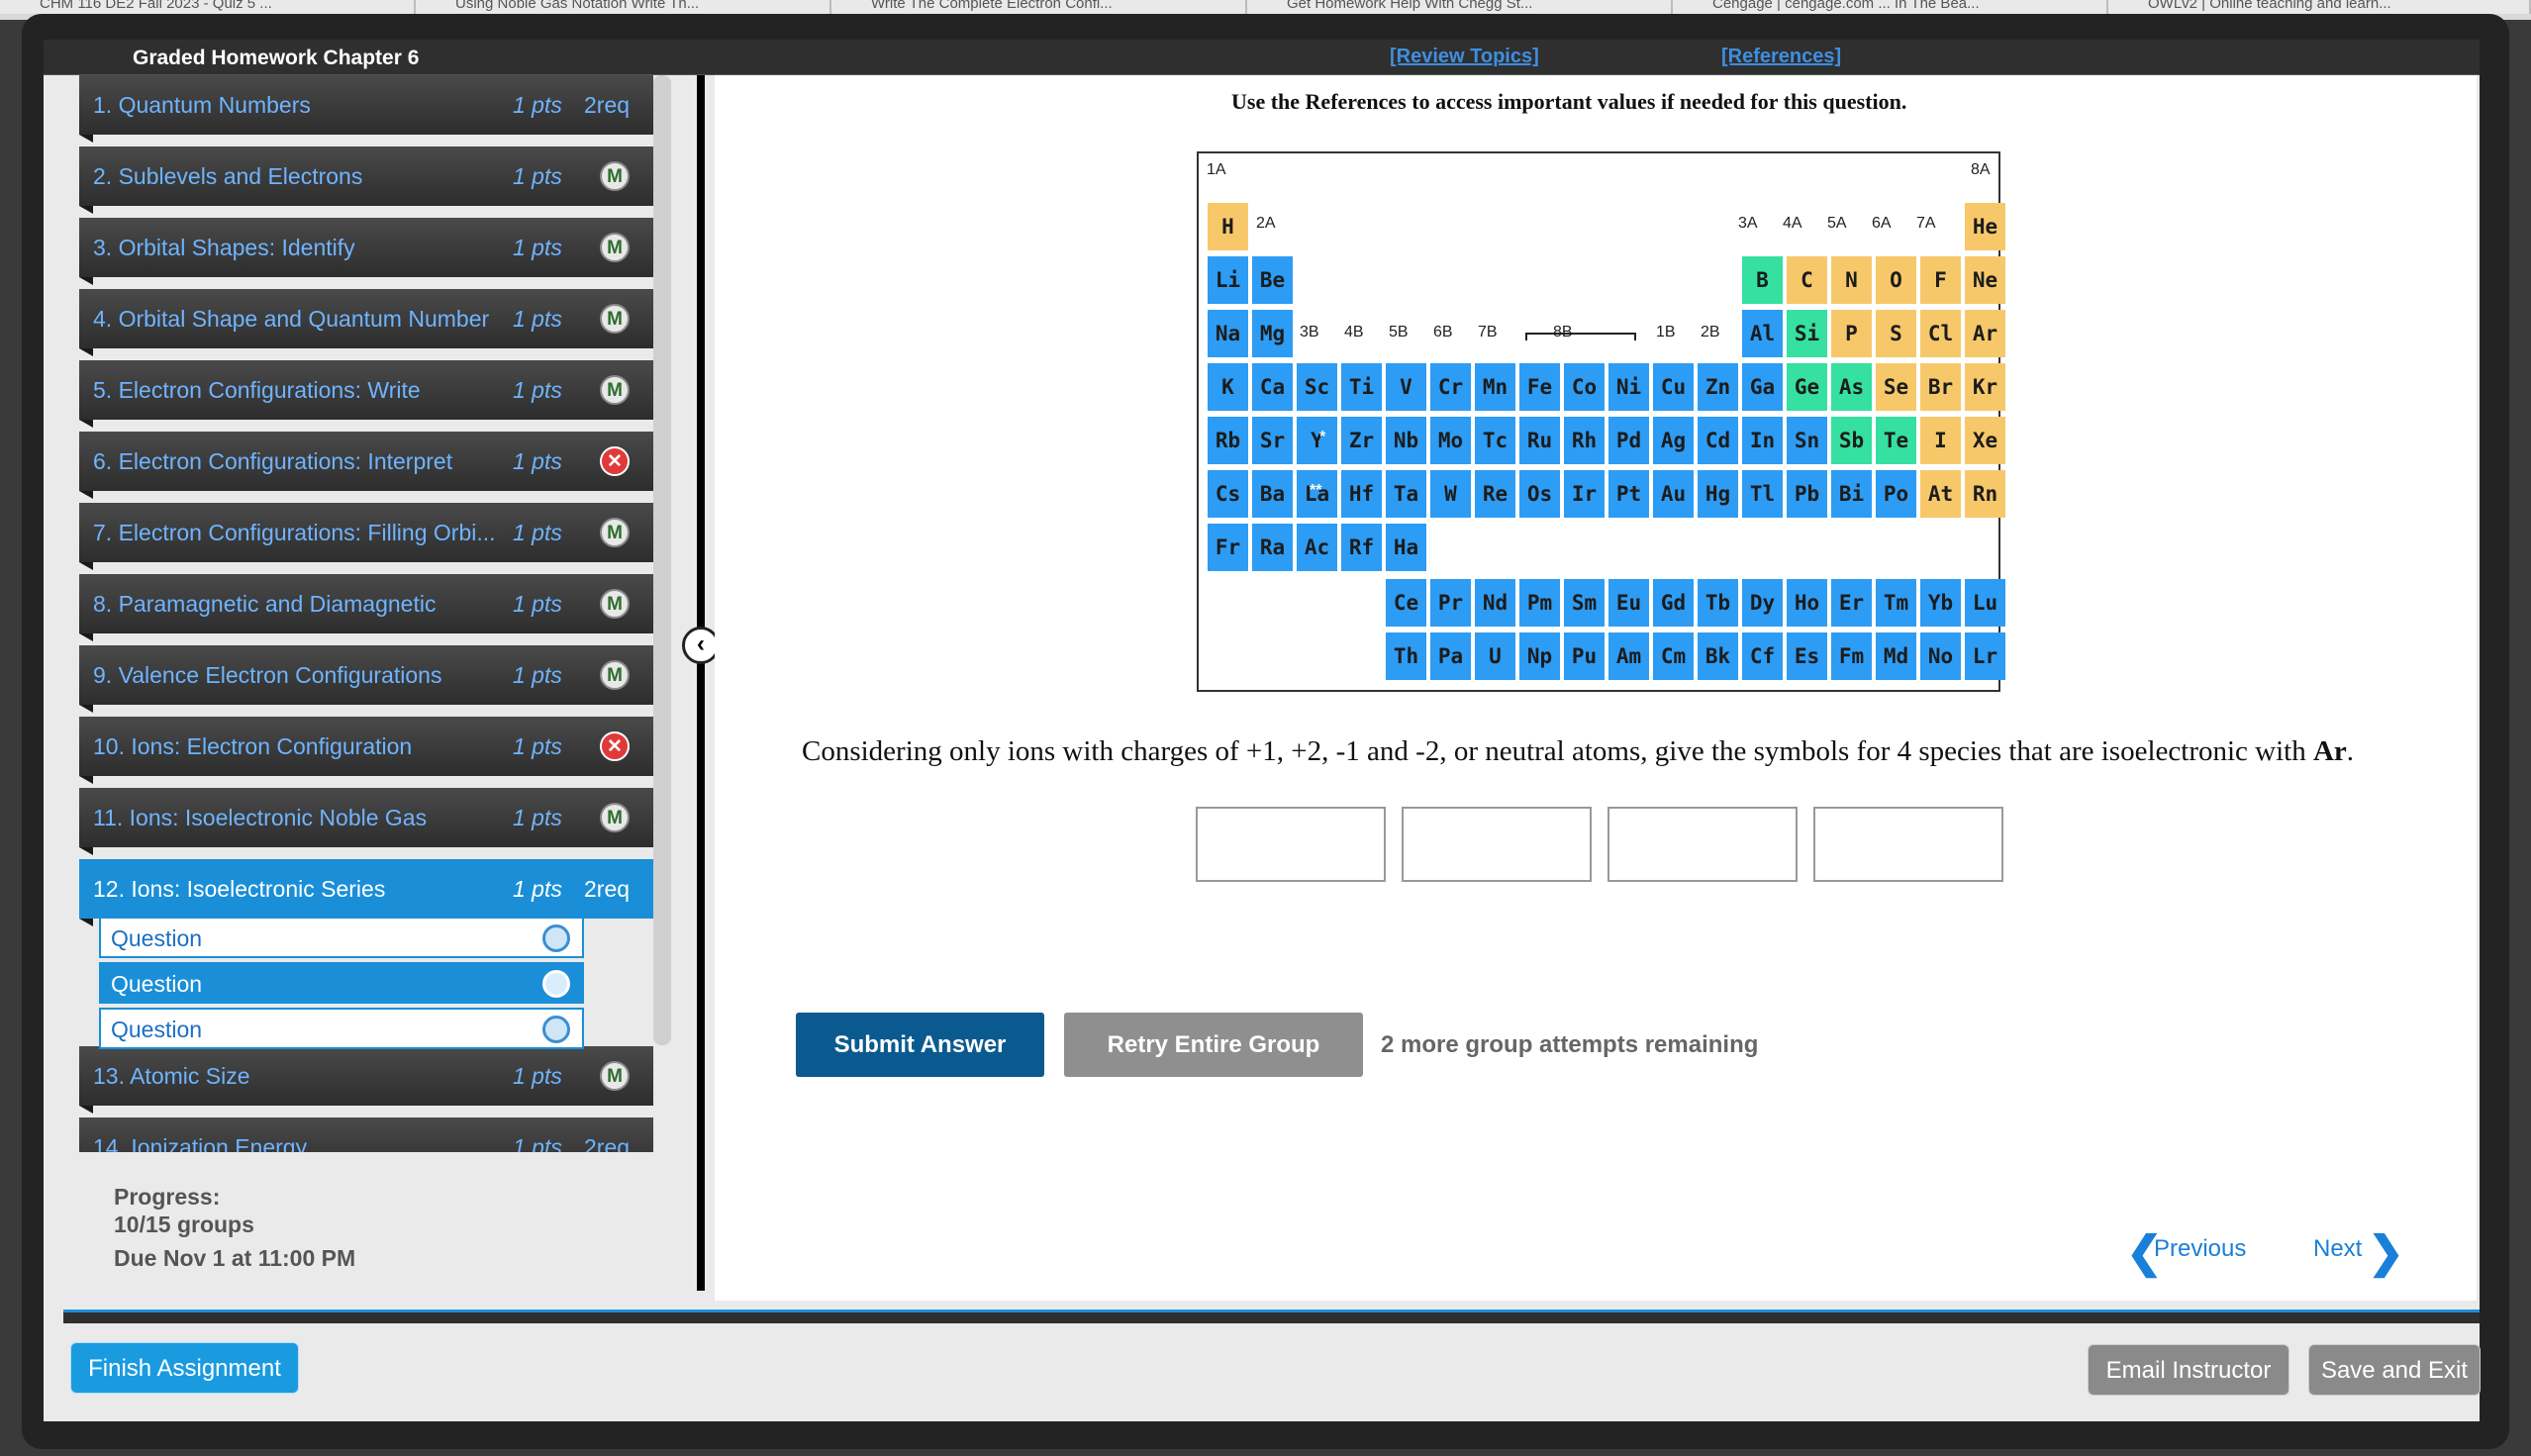  I want to click on nav-item: 5. Electron Configurations: Write 1 pts M, so click(366, 394).